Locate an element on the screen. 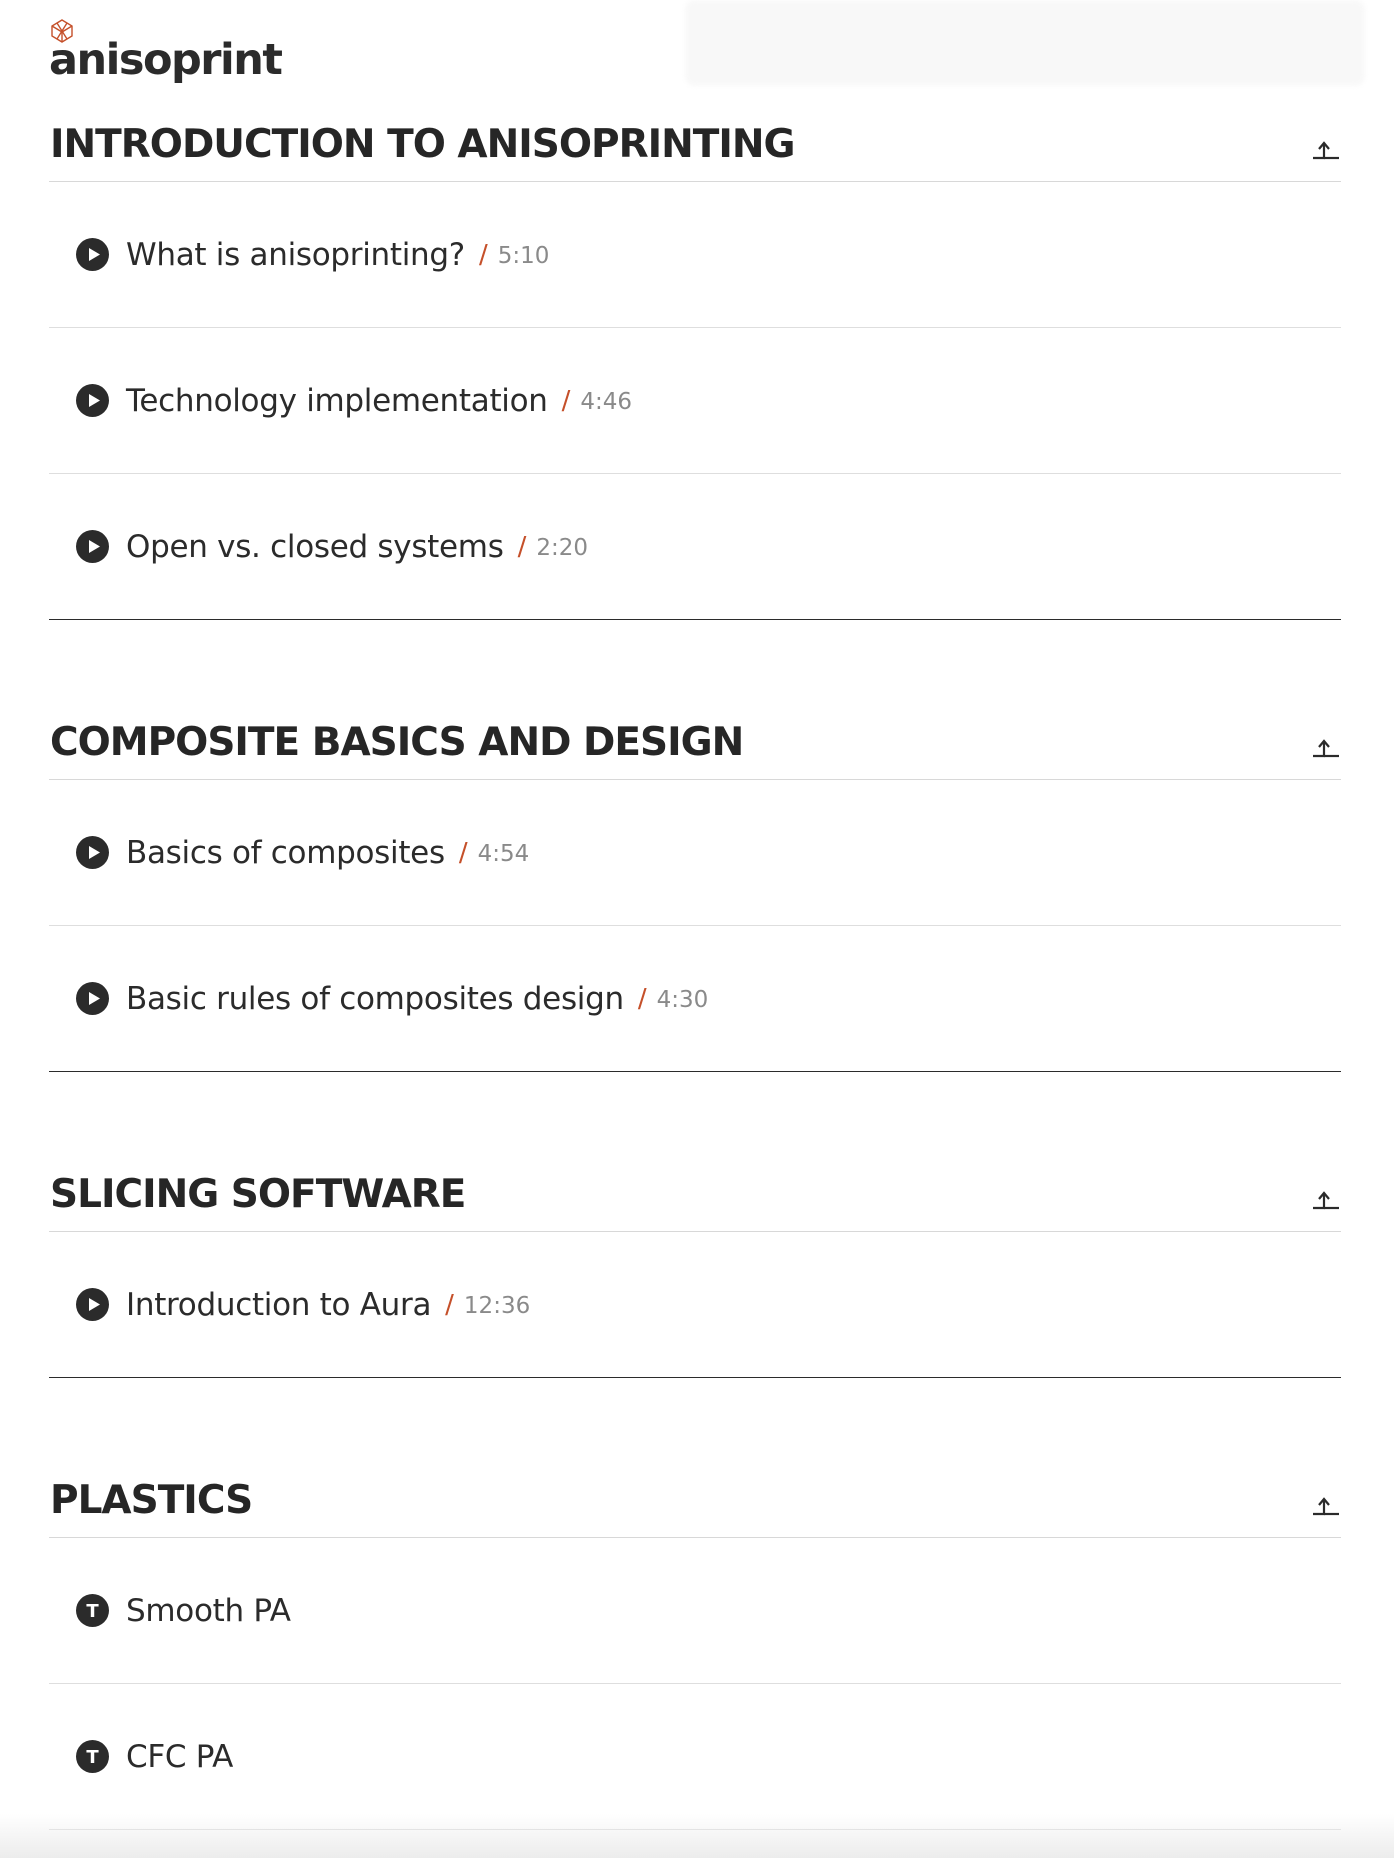 This screenshot has height=1858, width=1394. lesson-item: Technology implementation / 4:46 is located at coordinates (695, 401).